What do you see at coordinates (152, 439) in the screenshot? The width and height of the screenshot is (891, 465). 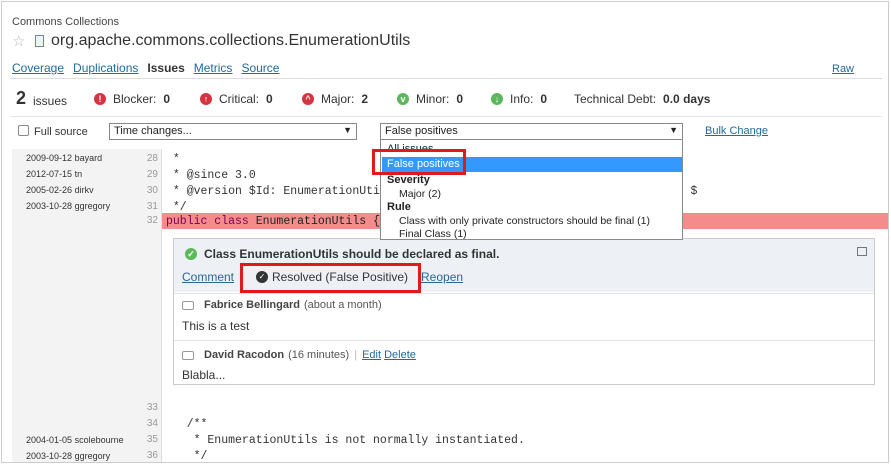 I see `line-number: 35` at bounding box center [152, 439].